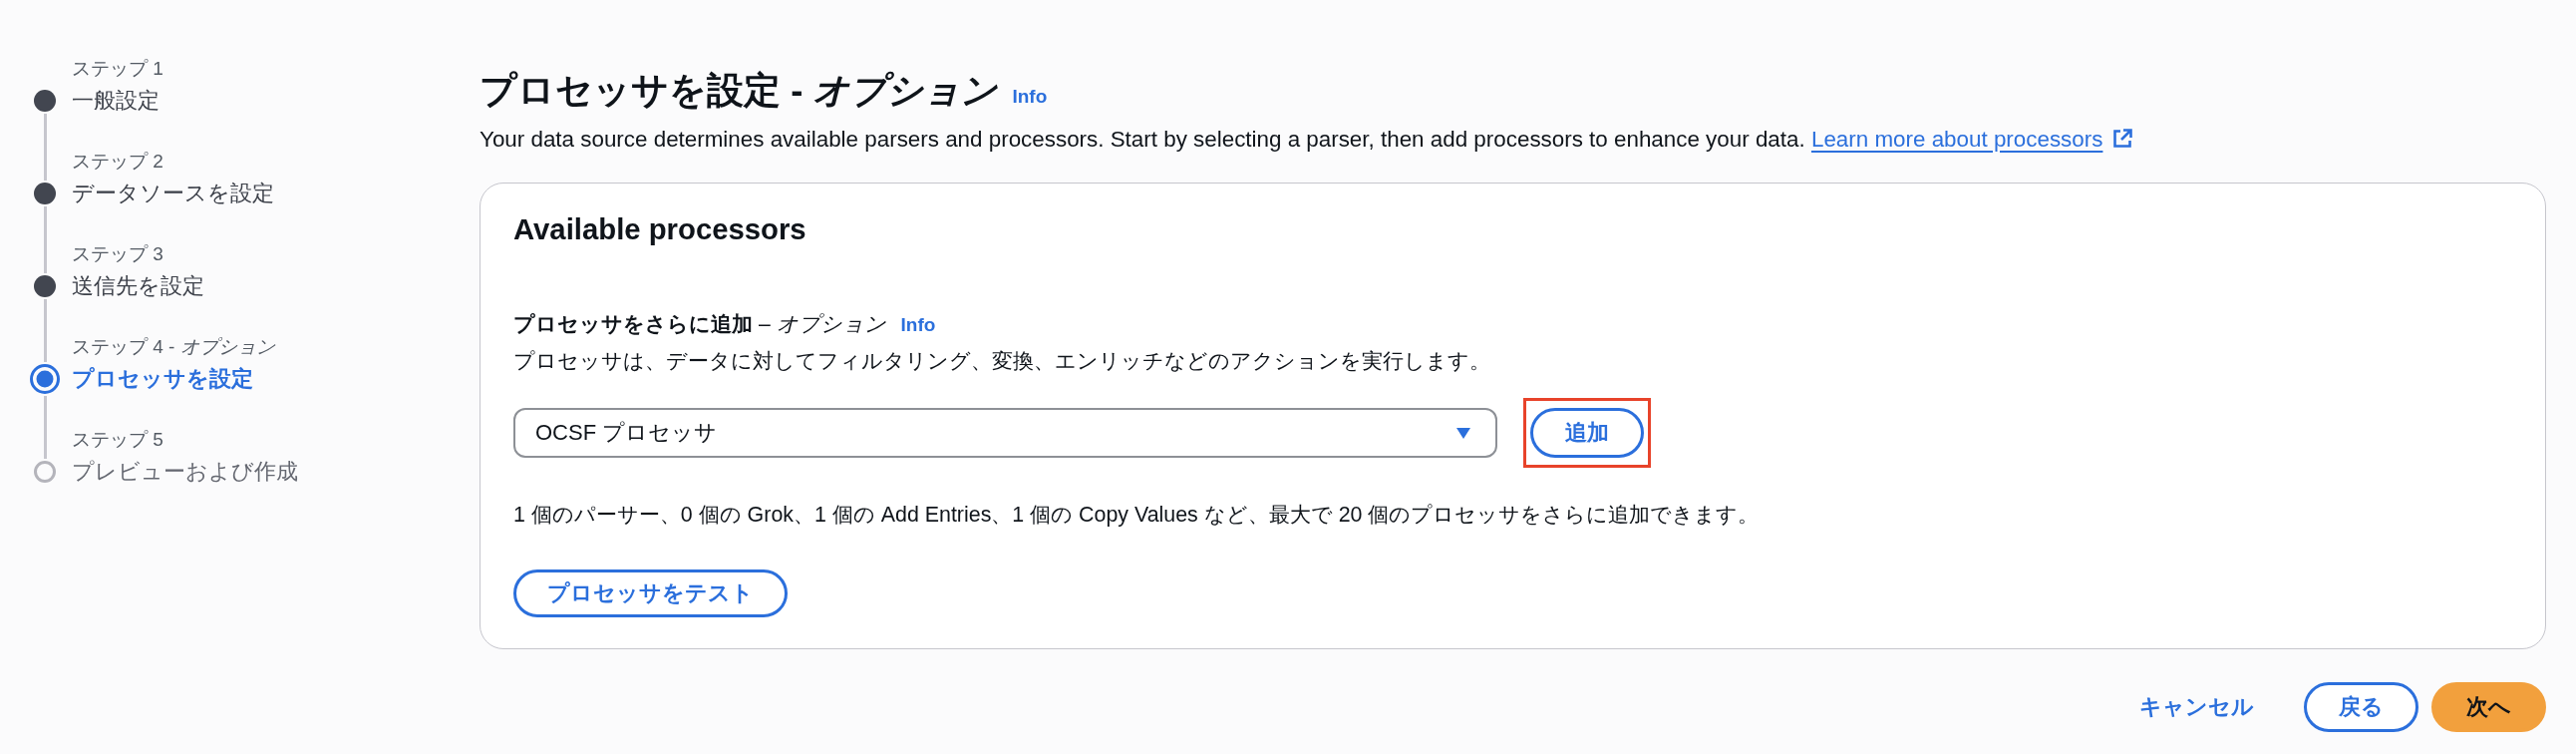  What do you see at coordinates (699, 324) in the screenshot?
I see `field-label: プロセッサをさらに追加 – オプション` at bounding box center [699, 324].